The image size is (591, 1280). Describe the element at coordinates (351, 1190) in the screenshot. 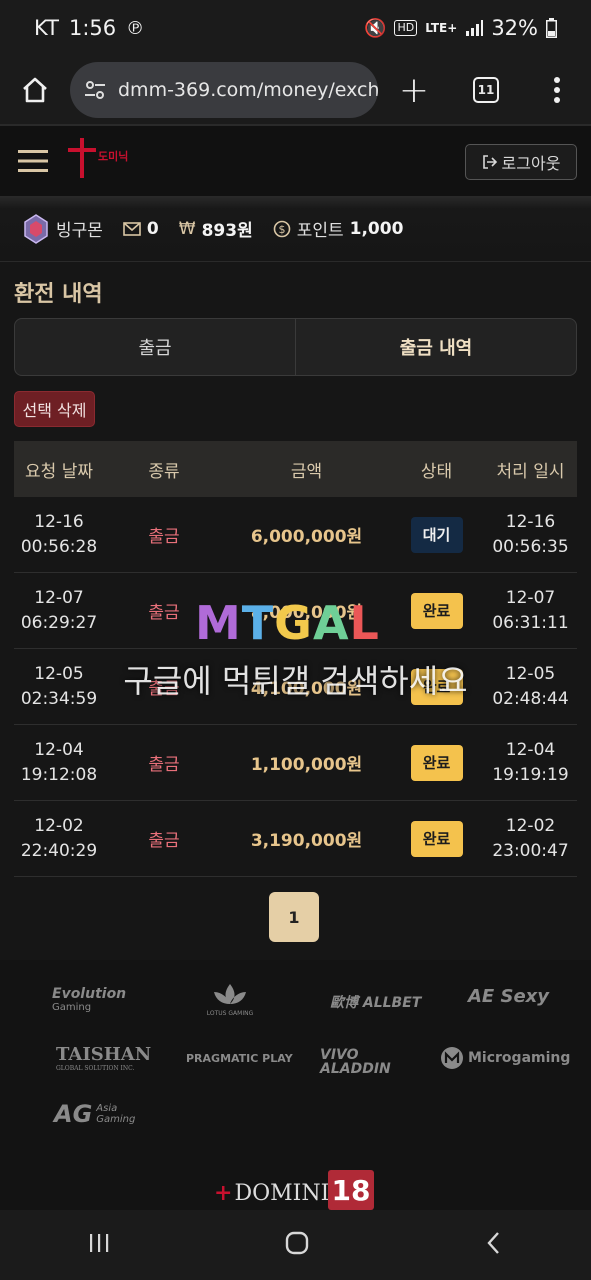

I see `age-restriction-badge: 18` at that location.